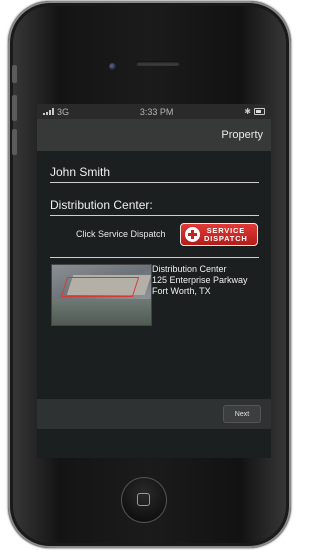  Describe the element at coordinates (226, 238) in the screenshot. I see `service-dispatch-line2: DISPATCH` at that location.